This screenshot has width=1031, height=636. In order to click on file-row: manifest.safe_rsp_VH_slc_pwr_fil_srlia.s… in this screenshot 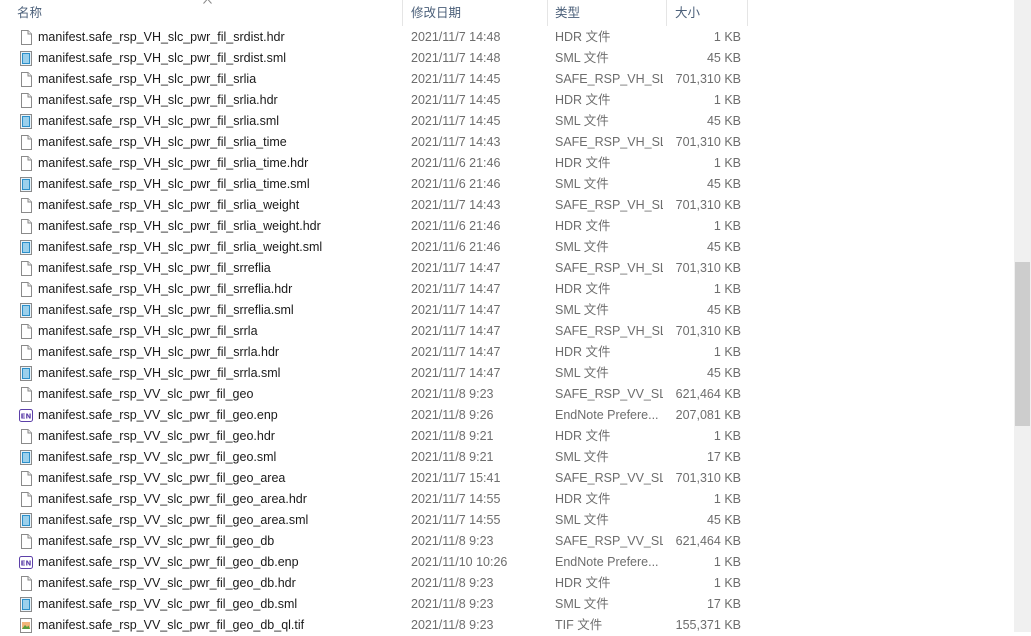, I will do `click(374, 121)`.